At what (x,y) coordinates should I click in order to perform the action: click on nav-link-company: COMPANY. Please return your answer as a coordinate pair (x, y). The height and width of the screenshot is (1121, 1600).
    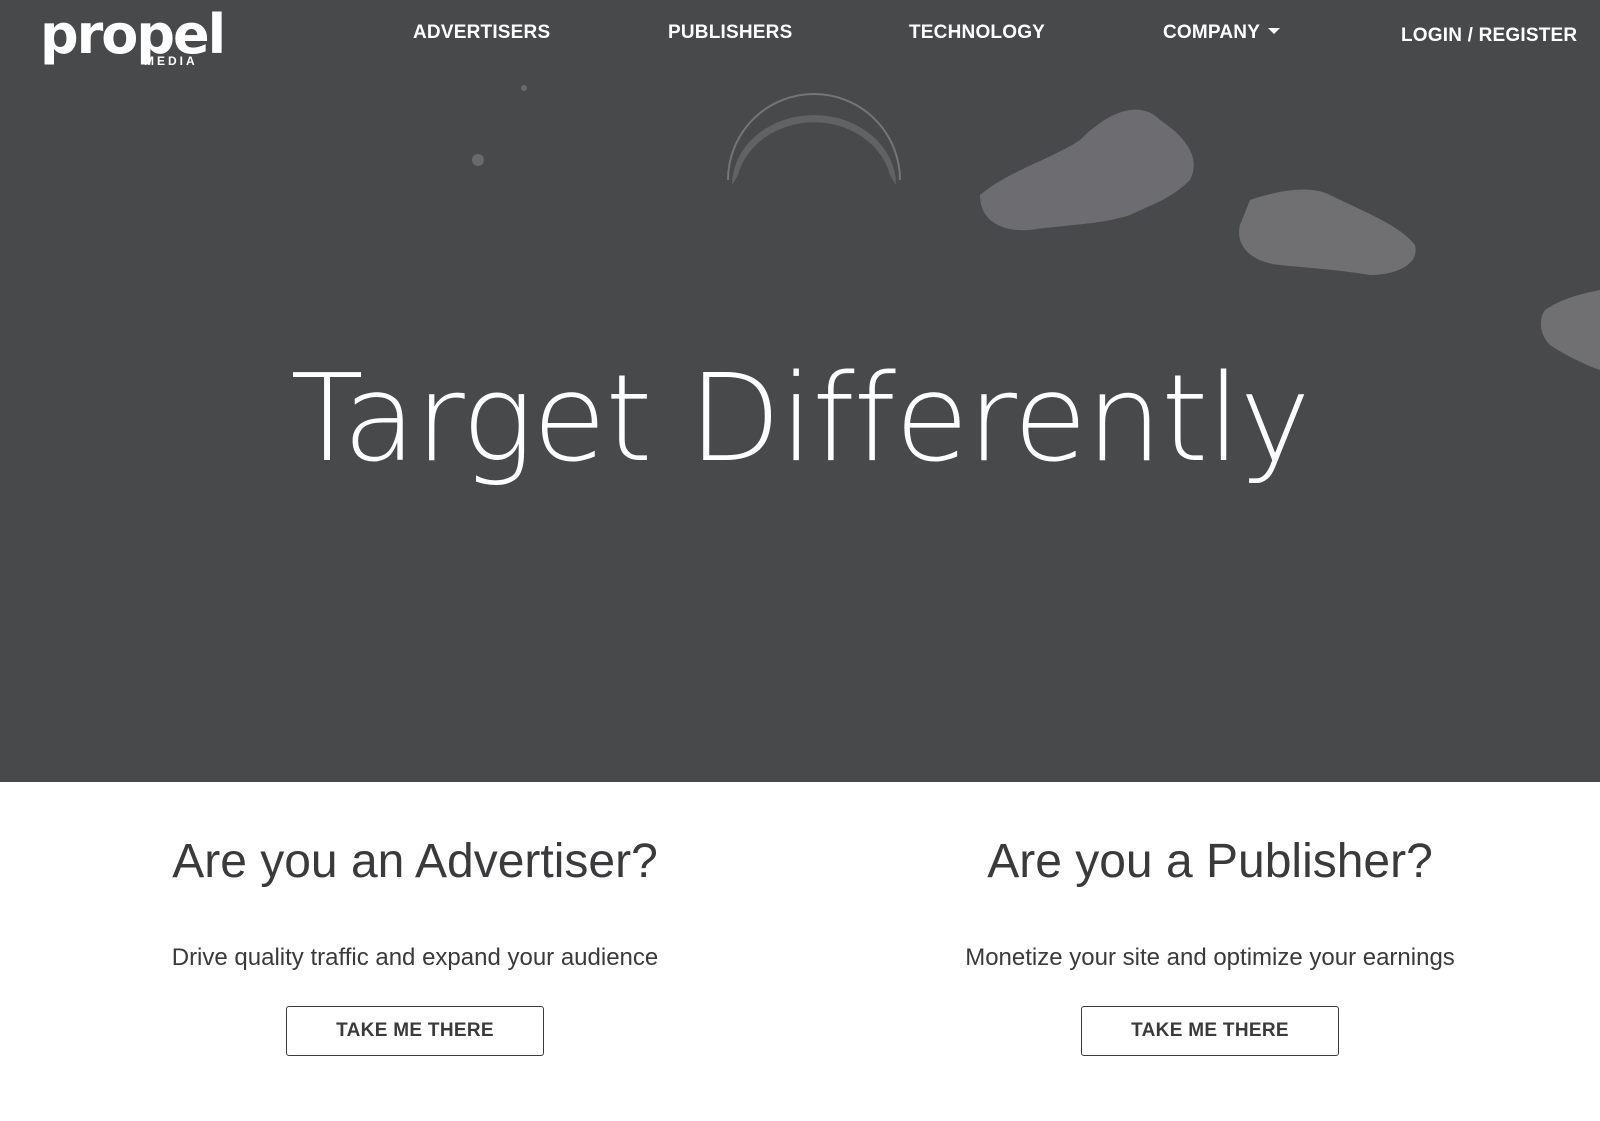
    Looking at the image, I should click on (1222, 33).